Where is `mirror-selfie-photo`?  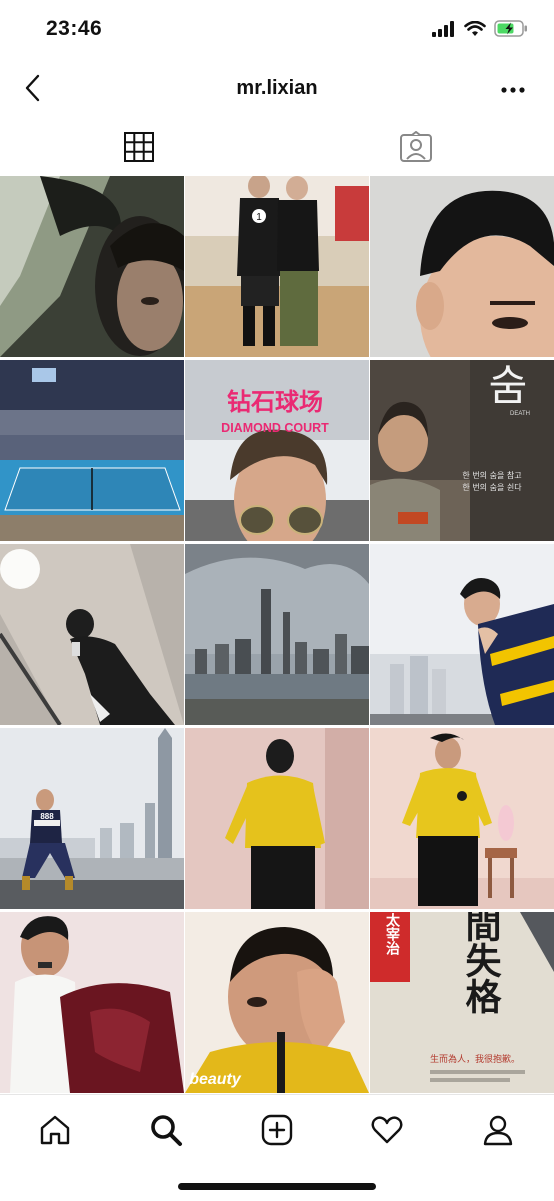 mirror-selfie-photo is located at coordinates (92, 634).